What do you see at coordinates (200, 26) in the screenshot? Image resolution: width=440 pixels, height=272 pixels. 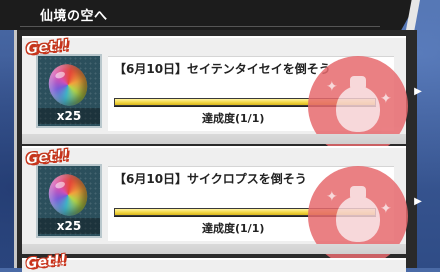 I see `header-divider` at bounding box center [200, 26].